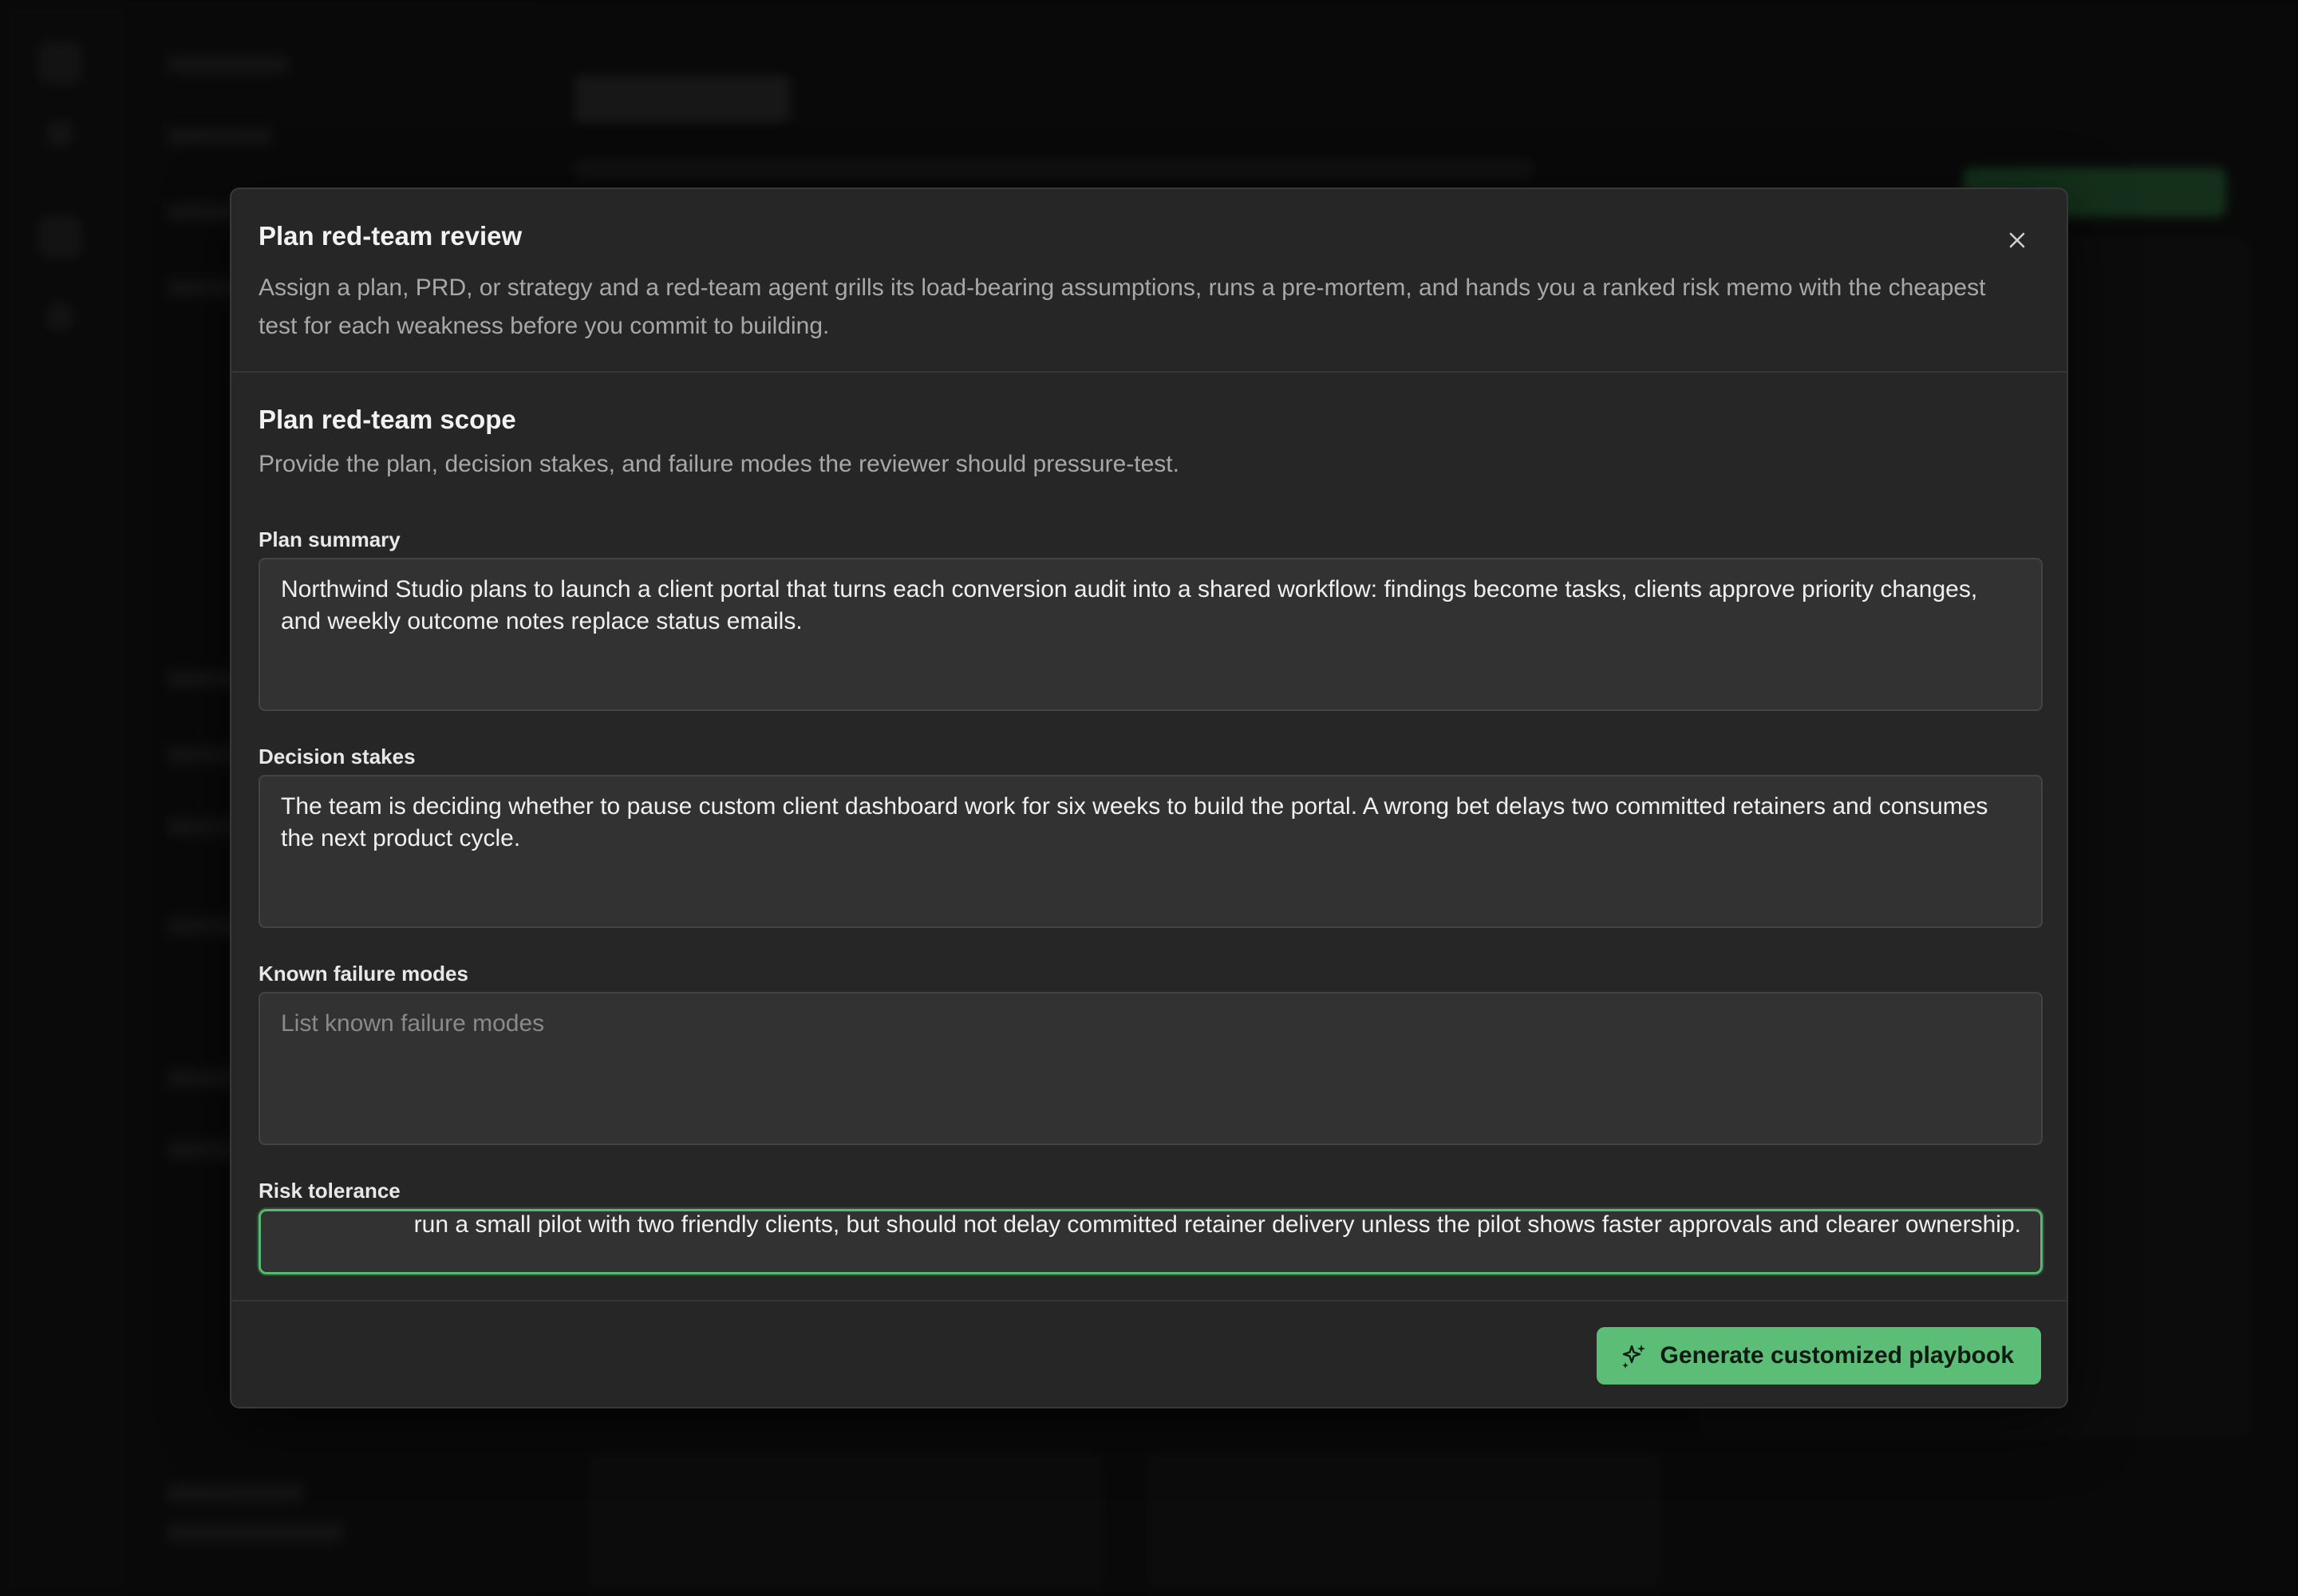 Image resolution: width=2298 pixels, height=1596 pixels. Describe the element at coordinates (1837, 1355) in the screenshot. I see `generate-playbook-label: Generate customized playbook` at that location.